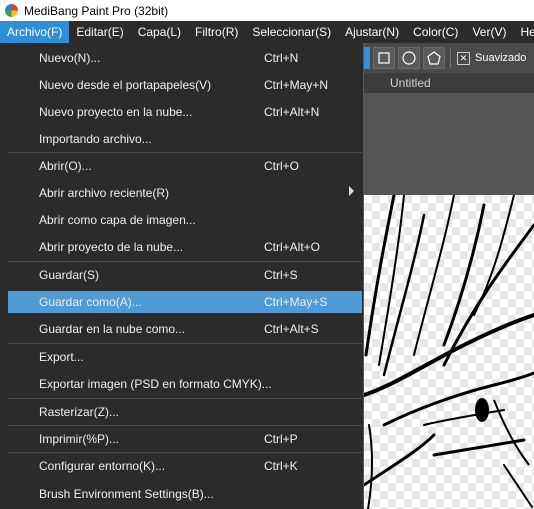  What do you see at coordinates (523, 32) in the screenshot?
I see `menu-help: He` at bounding box center [523, 32].